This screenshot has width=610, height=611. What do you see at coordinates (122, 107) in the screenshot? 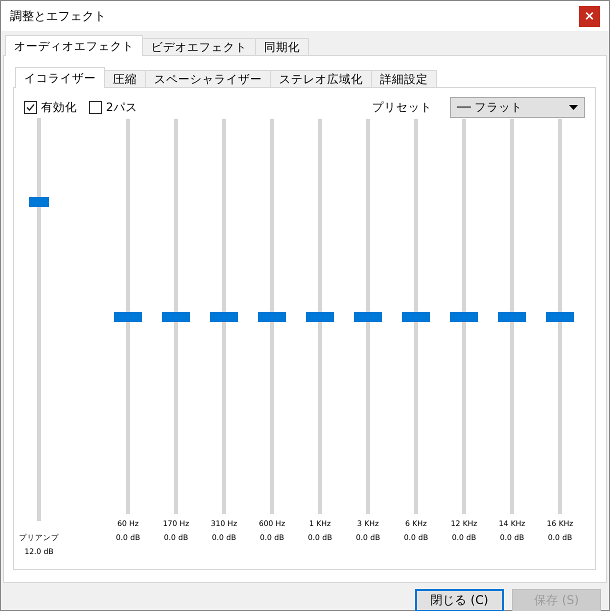
I see `checkbox-label: 2パス` at bounding box center [122, 107].